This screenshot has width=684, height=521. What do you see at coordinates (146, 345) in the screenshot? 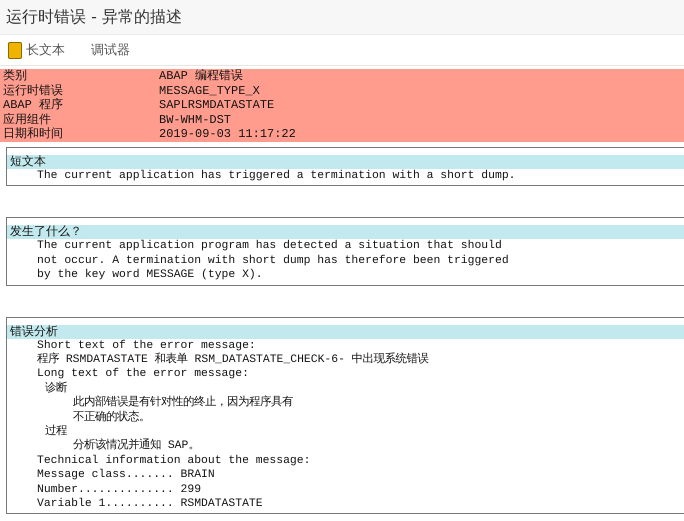
I see `text-line: Short text of the error message:` at bounding box center [146, 345].